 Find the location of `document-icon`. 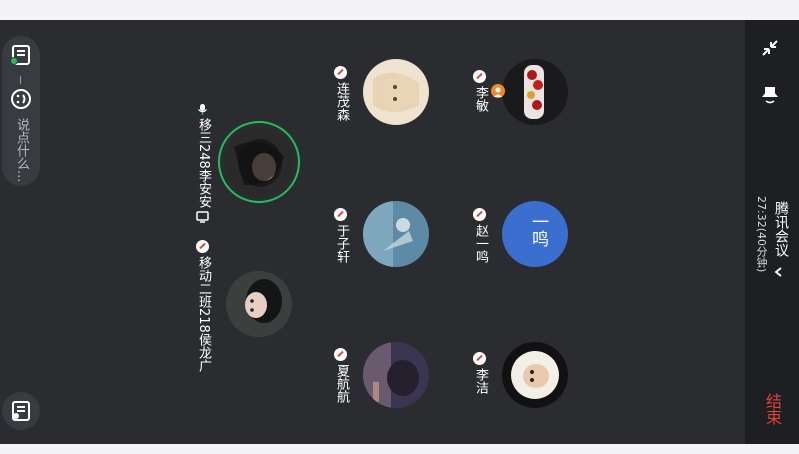

document-icon is located at coordinates (21, 411).